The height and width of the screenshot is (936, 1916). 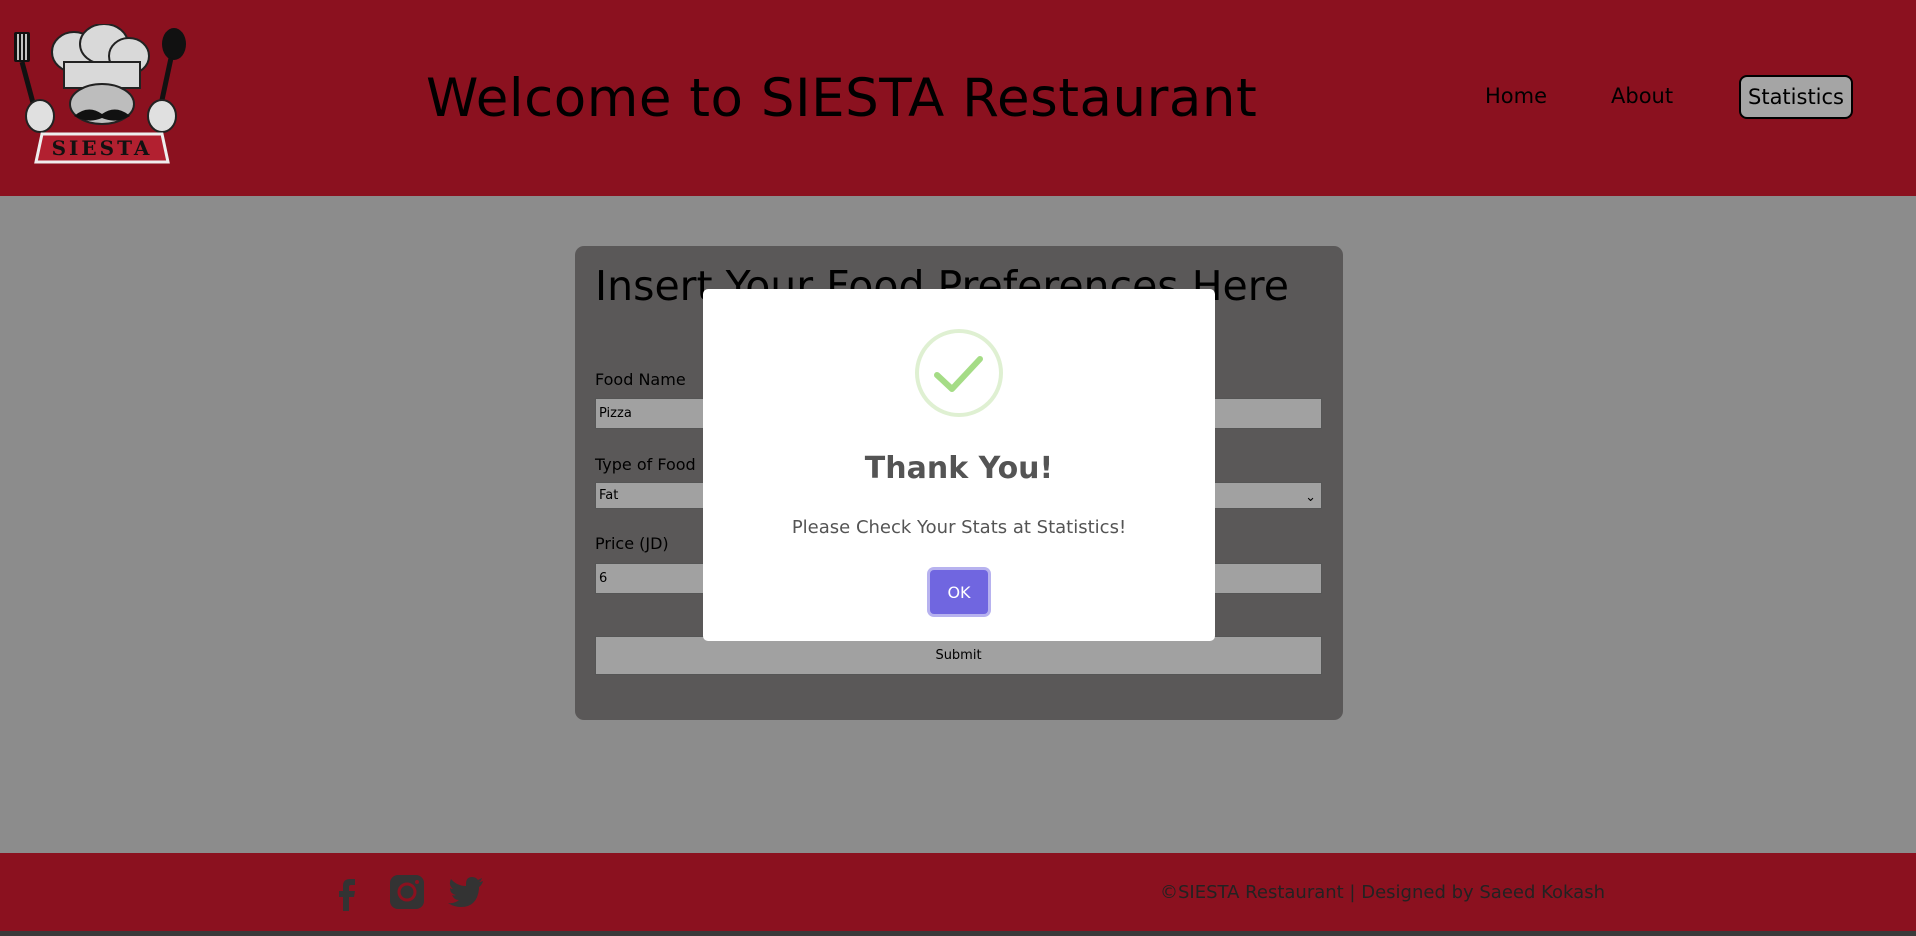 What do you see at coordinates (958, 894) in the screenshot?
I see `site-footer` at bounding box center [958, 894].